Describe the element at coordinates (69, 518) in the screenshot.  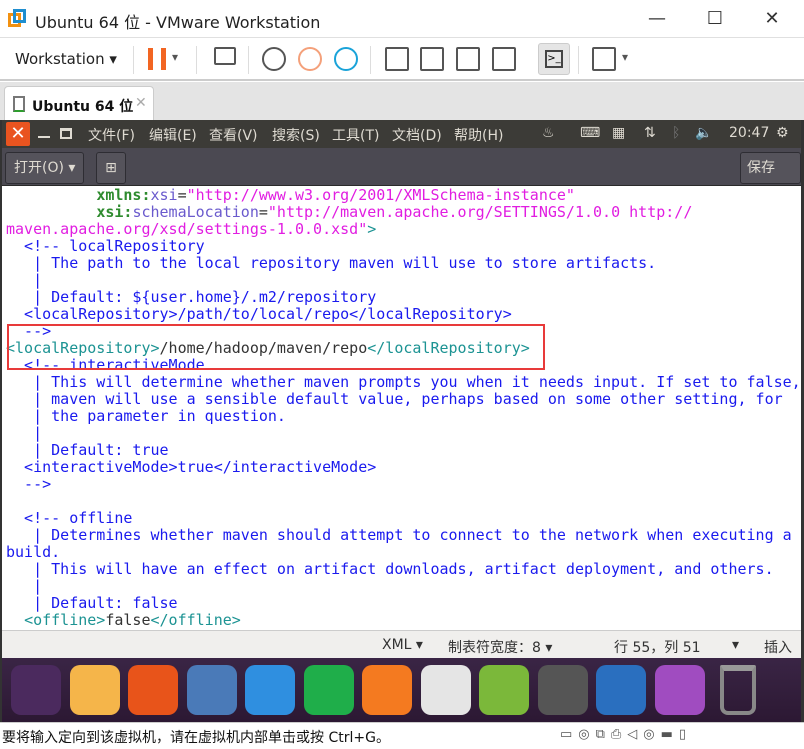
I see `code-token: <!-- offline` at that location.